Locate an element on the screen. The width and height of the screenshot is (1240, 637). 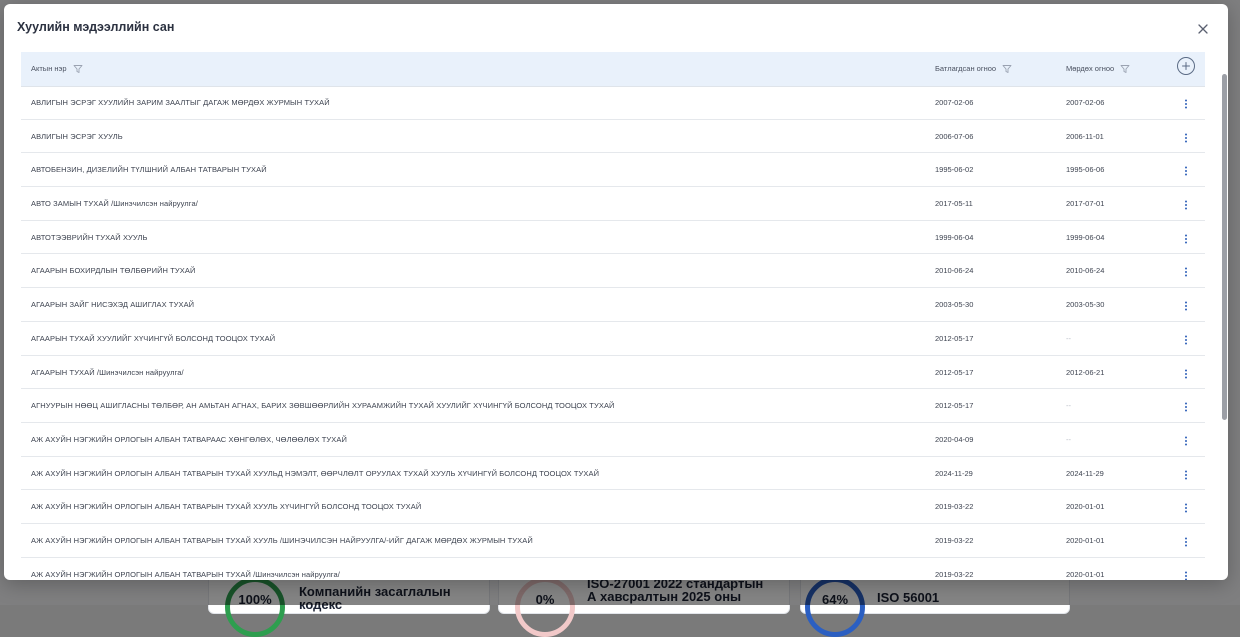
table-row: АВЛИГЫН ЭСРЭГ ХУУЛЬ 2006-07-06 2006-11-01 is located at coordinates (613, 137).